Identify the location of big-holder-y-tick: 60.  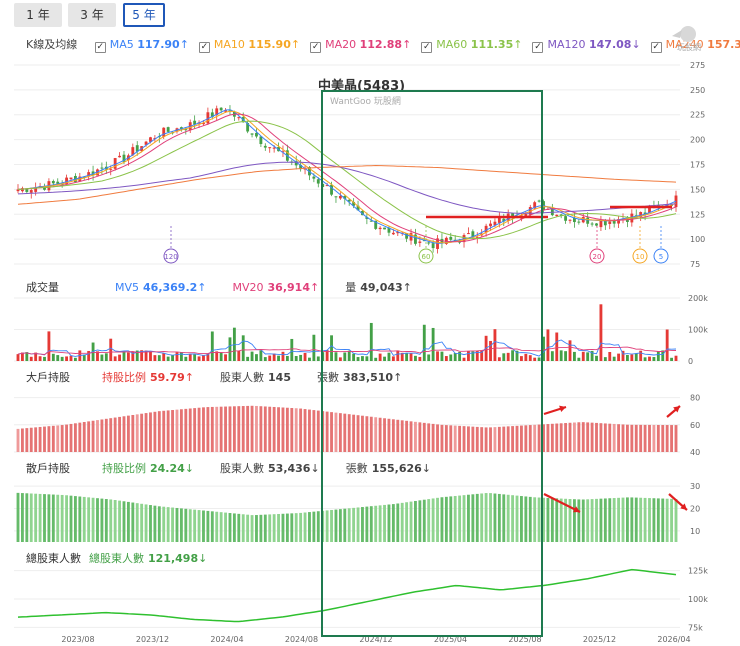
(695, 425).